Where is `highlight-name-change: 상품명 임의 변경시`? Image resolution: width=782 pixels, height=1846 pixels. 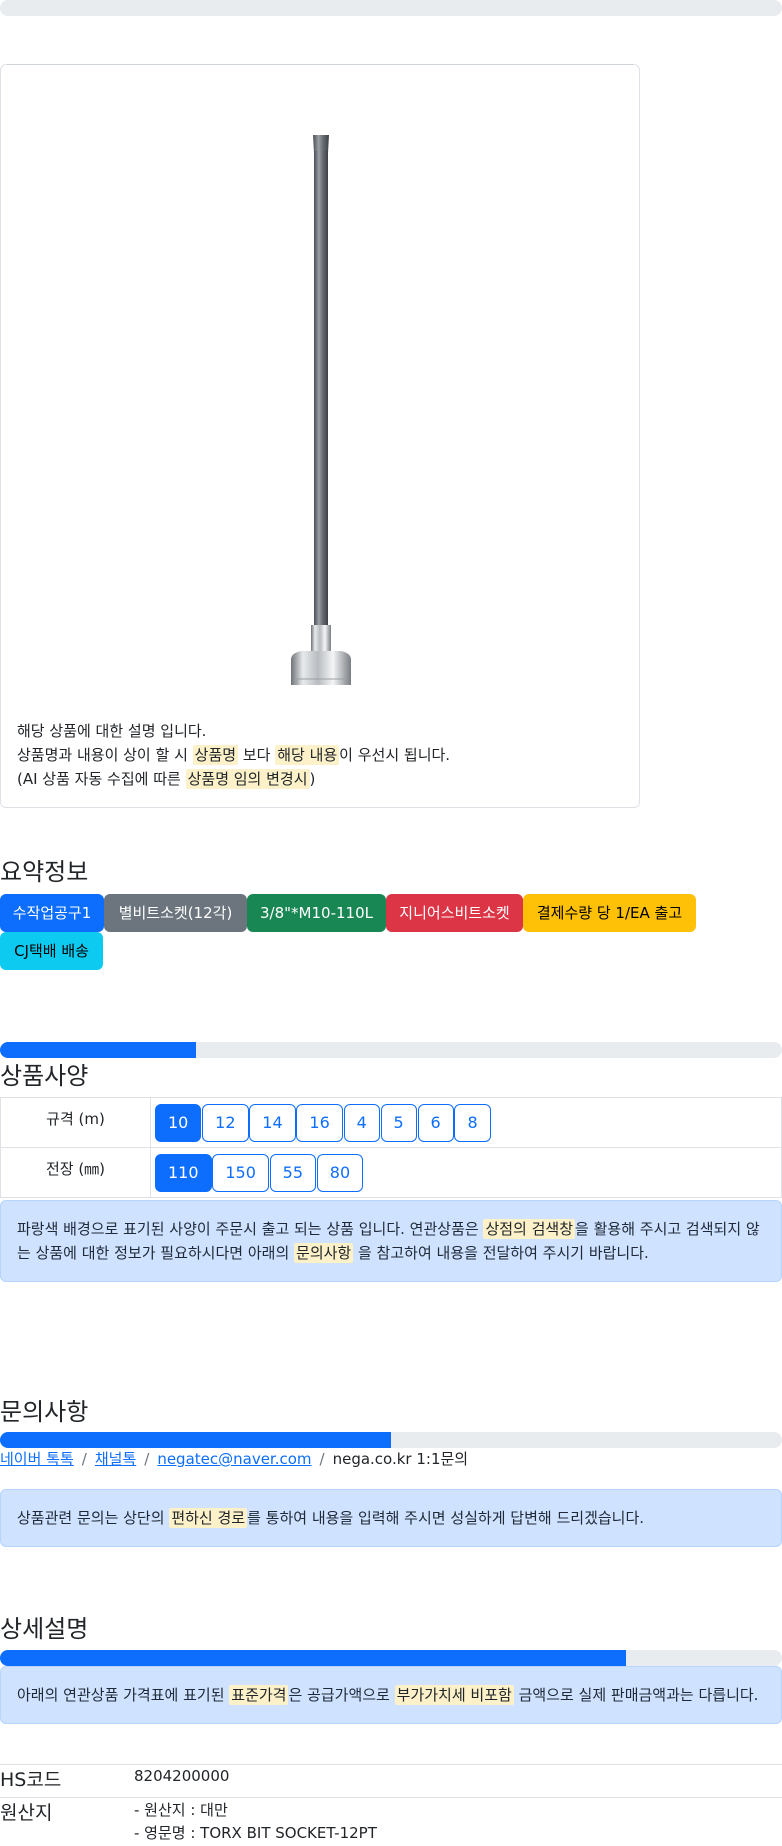
highlight-name-change: 상품명 임의 변경시 is located at coordinates (247, 779).